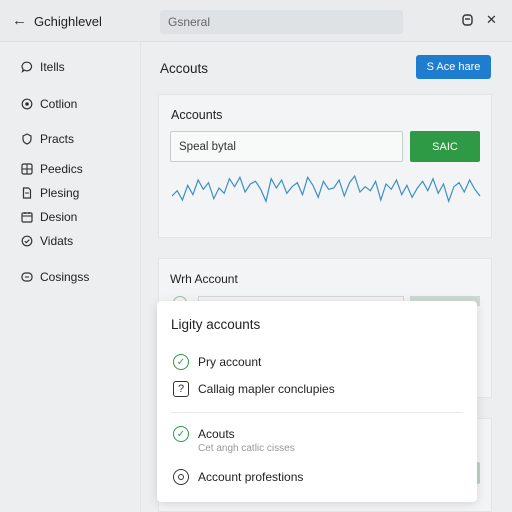  What do you see at coordinates (266, 389) in the screenshot?
I see `option-label: Callaig mapler conclupies` at bounding box center [266, 389].